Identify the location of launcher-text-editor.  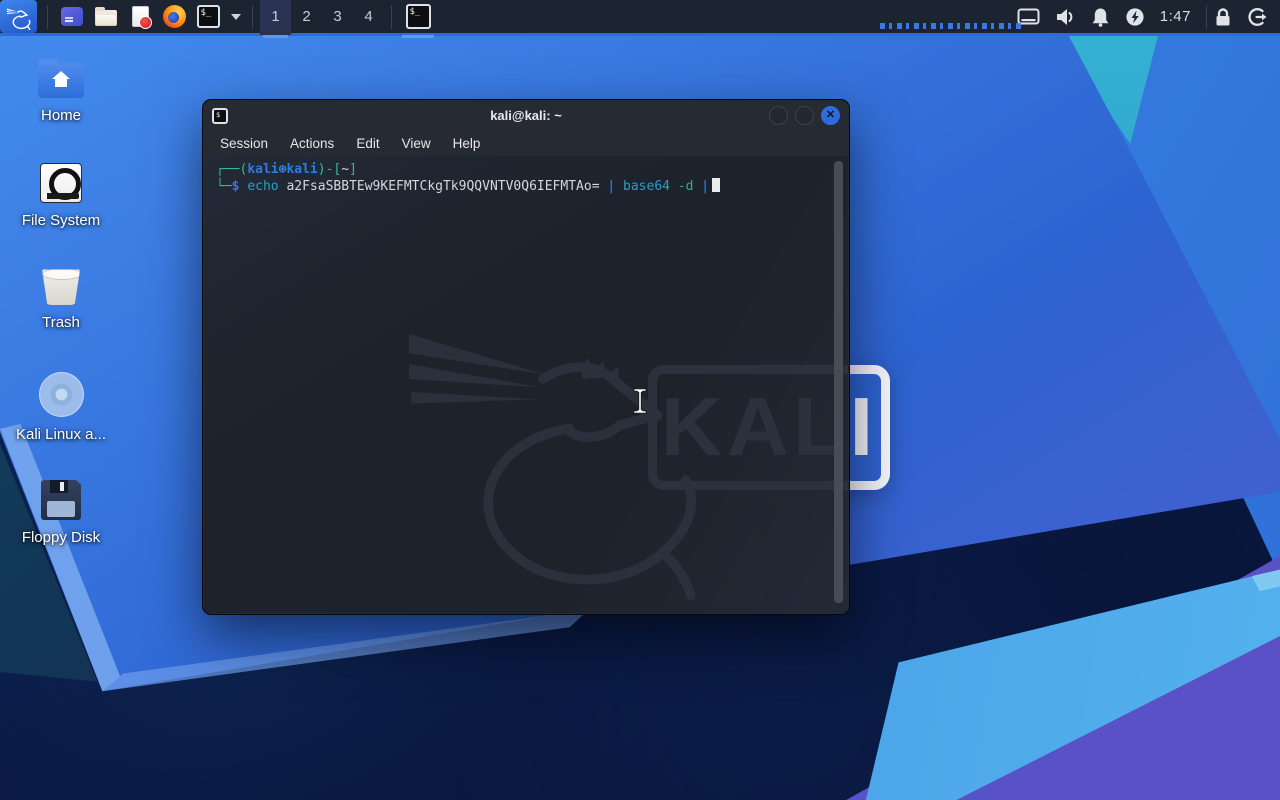
(140, 17).